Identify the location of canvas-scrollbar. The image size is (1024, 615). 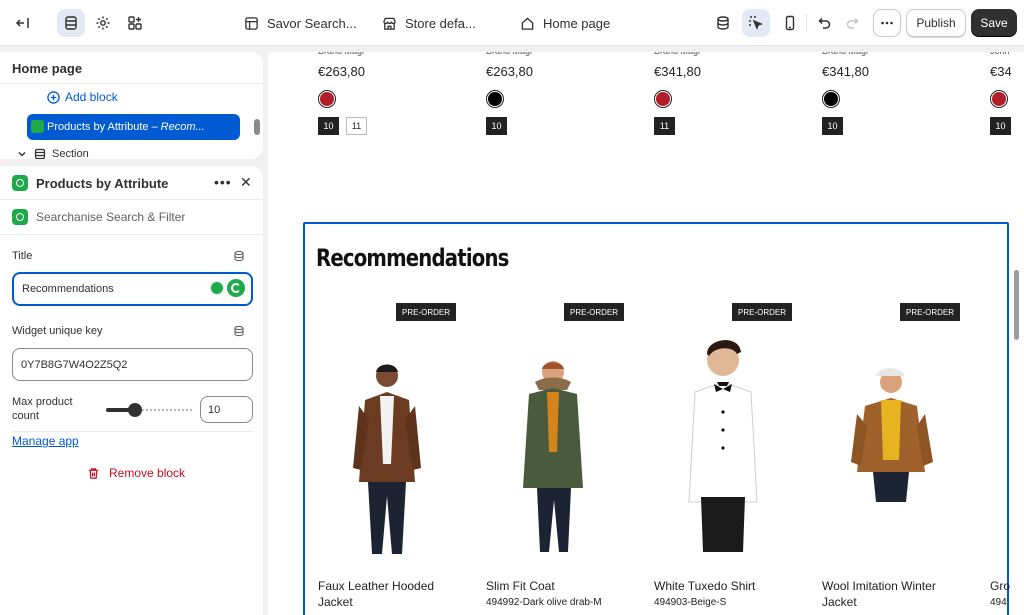
(1016, 305).